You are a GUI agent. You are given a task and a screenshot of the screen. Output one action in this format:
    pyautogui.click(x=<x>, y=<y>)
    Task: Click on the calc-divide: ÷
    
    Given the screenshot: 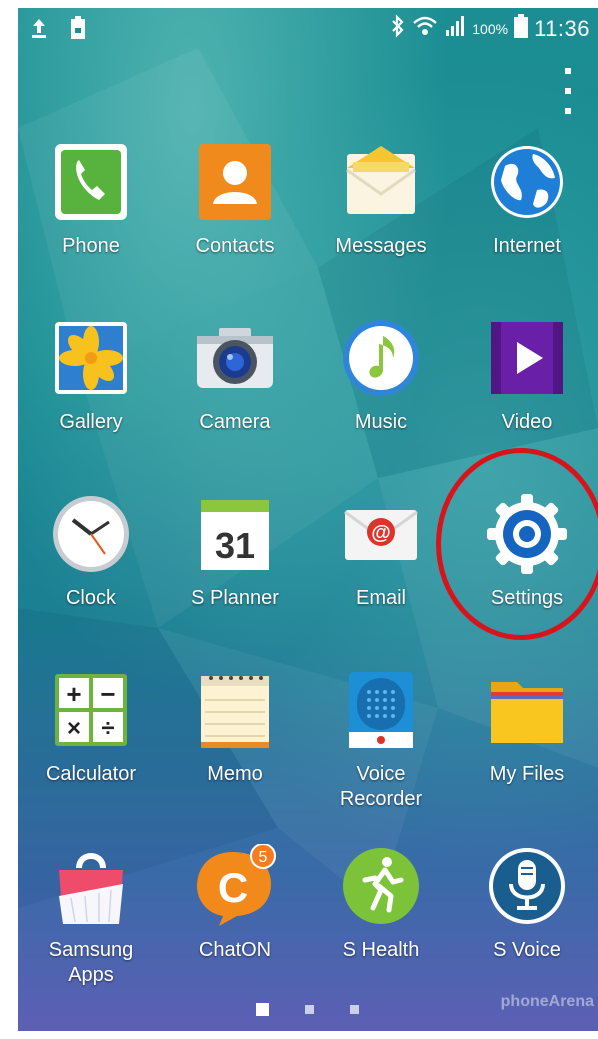 What is the action you would take?
    pyautogui.click(x=107, y=728)
    